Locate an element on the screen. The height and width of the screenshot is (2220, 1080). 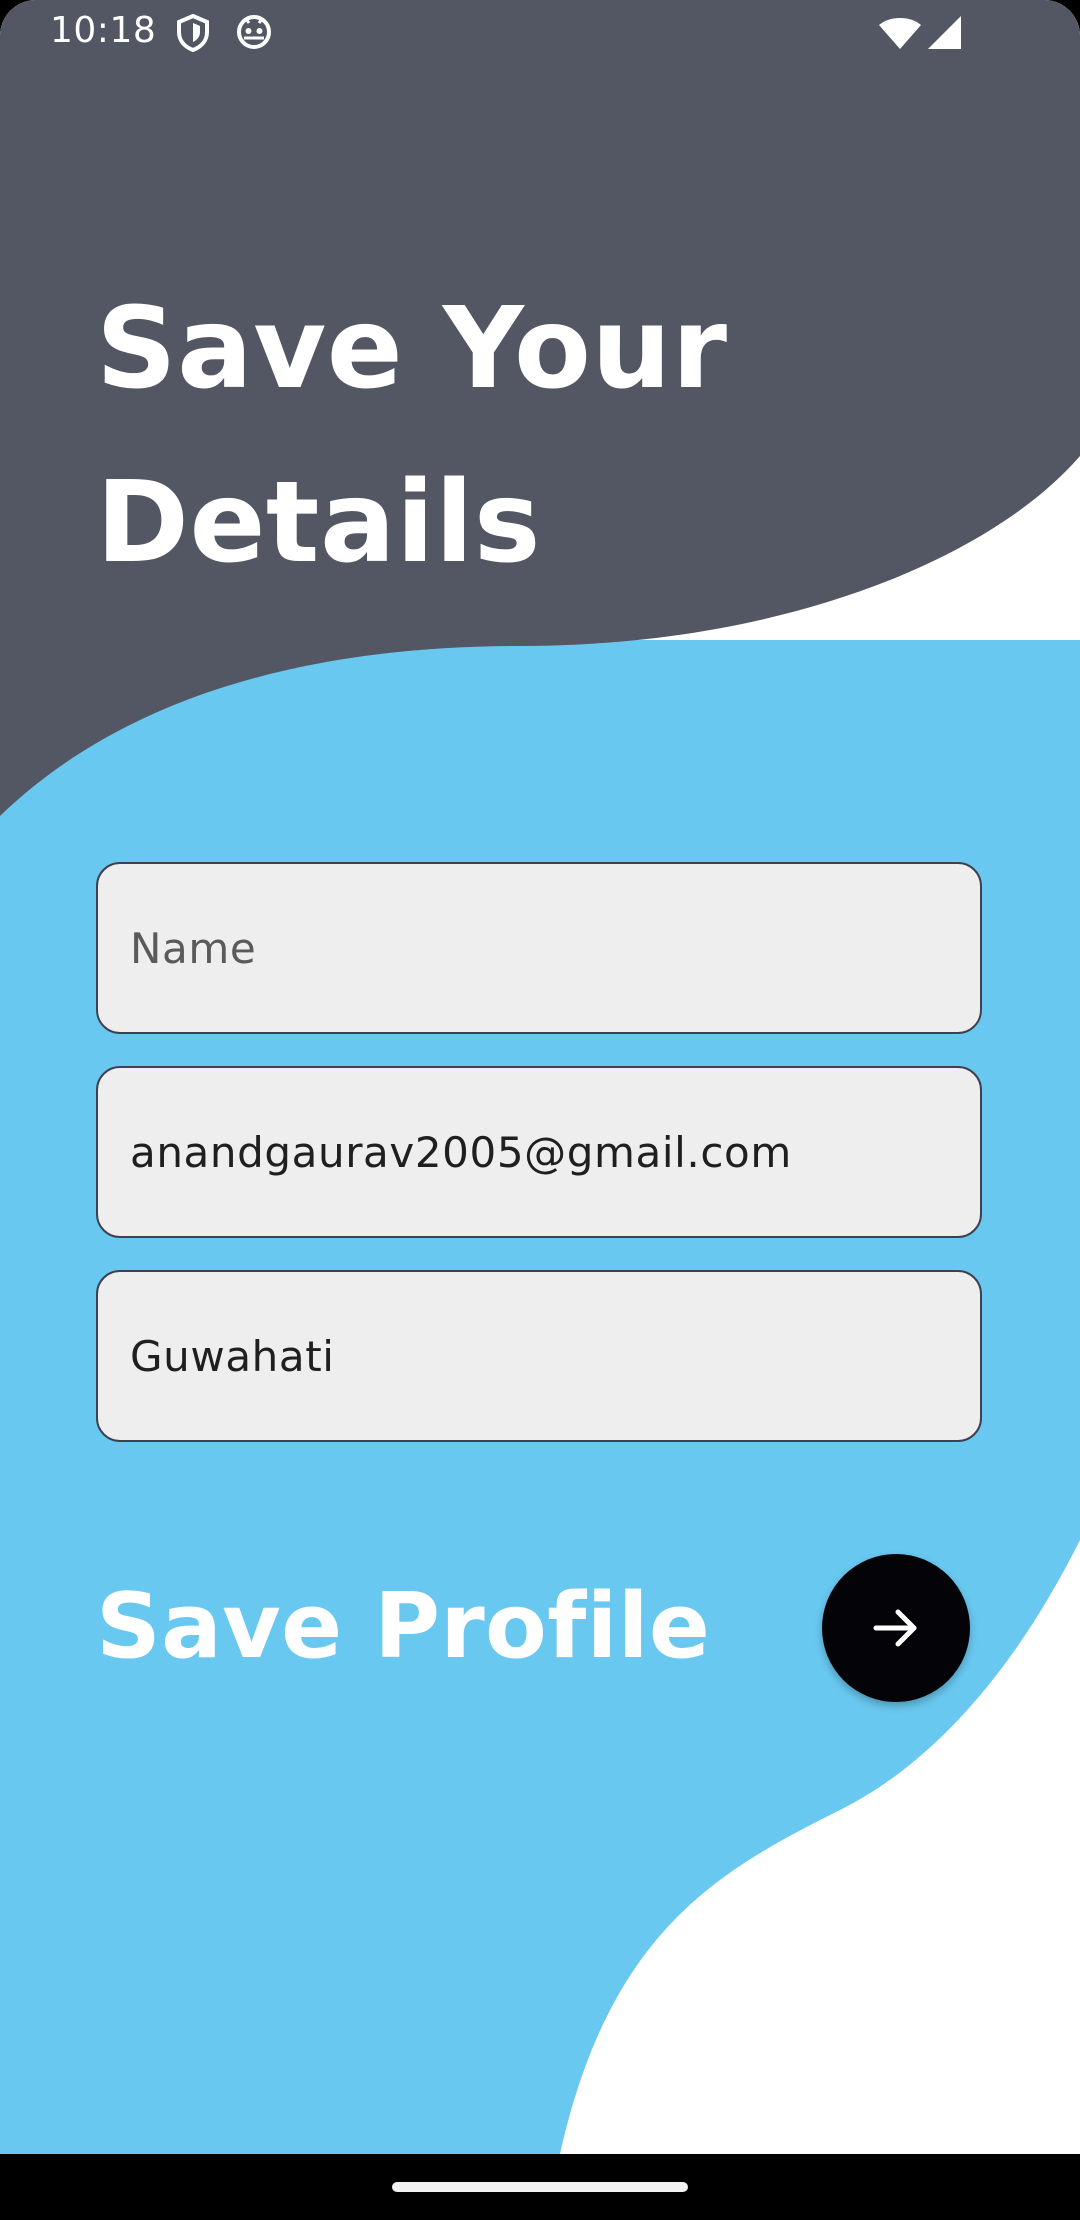
city-field is located at coordinates (539, 1356).